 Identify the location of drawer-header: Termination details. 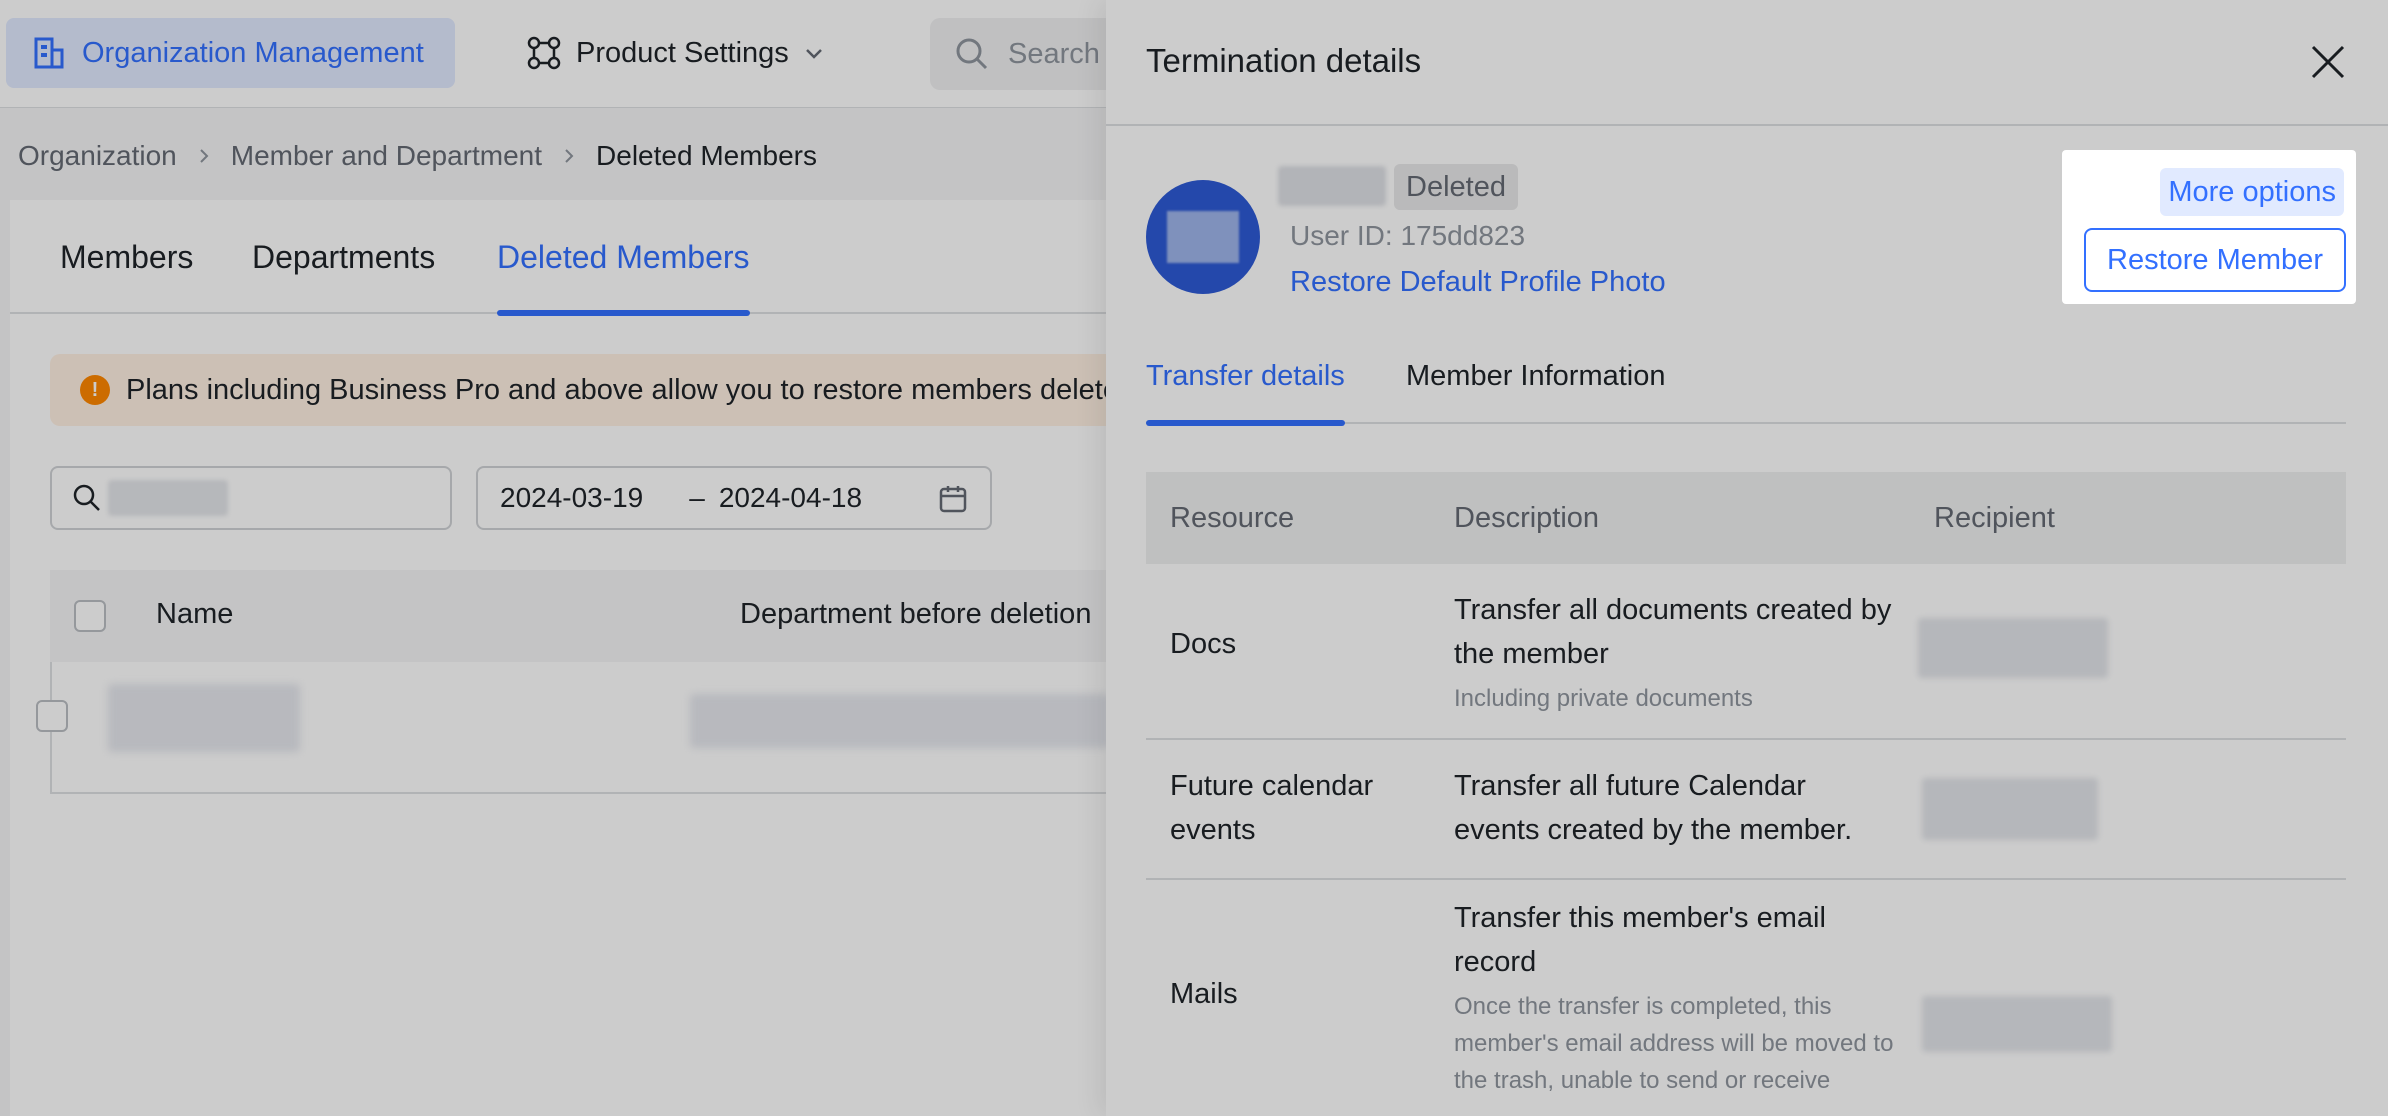
(1747, 63).